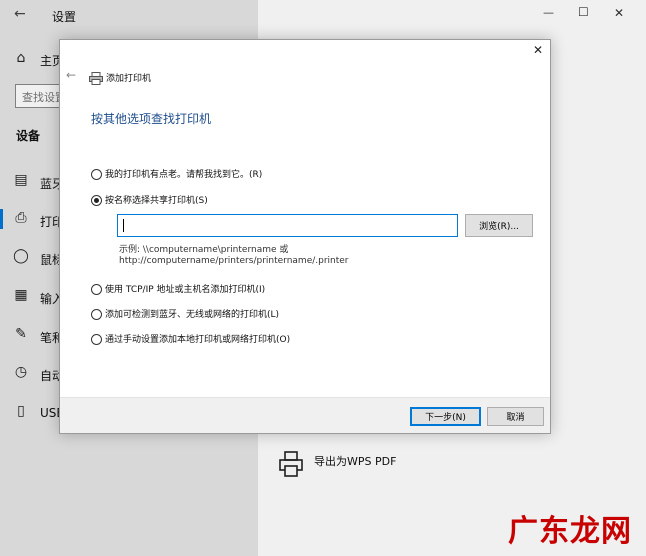  I want to click on option-shared-printer-label: 按名称选择共享打印机(S), so click(156, 199).